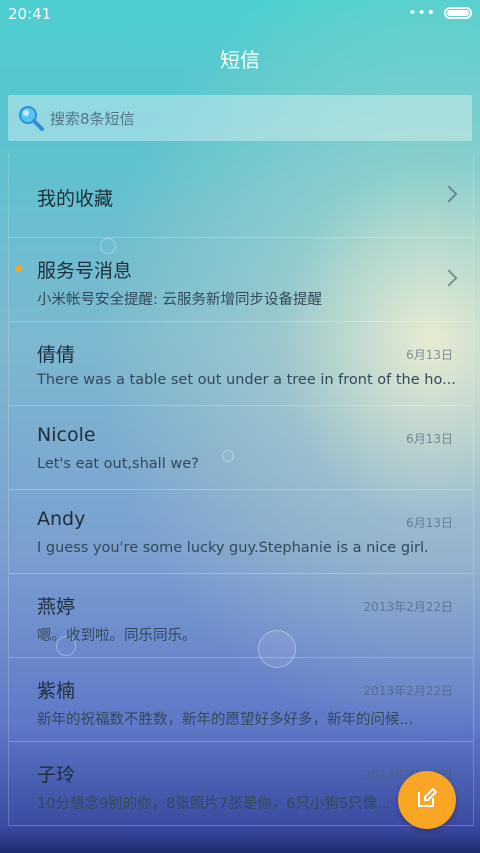  Describe the element at coordinates (118, 464) in the screenshot. I see `conversation-snippet: Let's eat out,shall we?` at that location.